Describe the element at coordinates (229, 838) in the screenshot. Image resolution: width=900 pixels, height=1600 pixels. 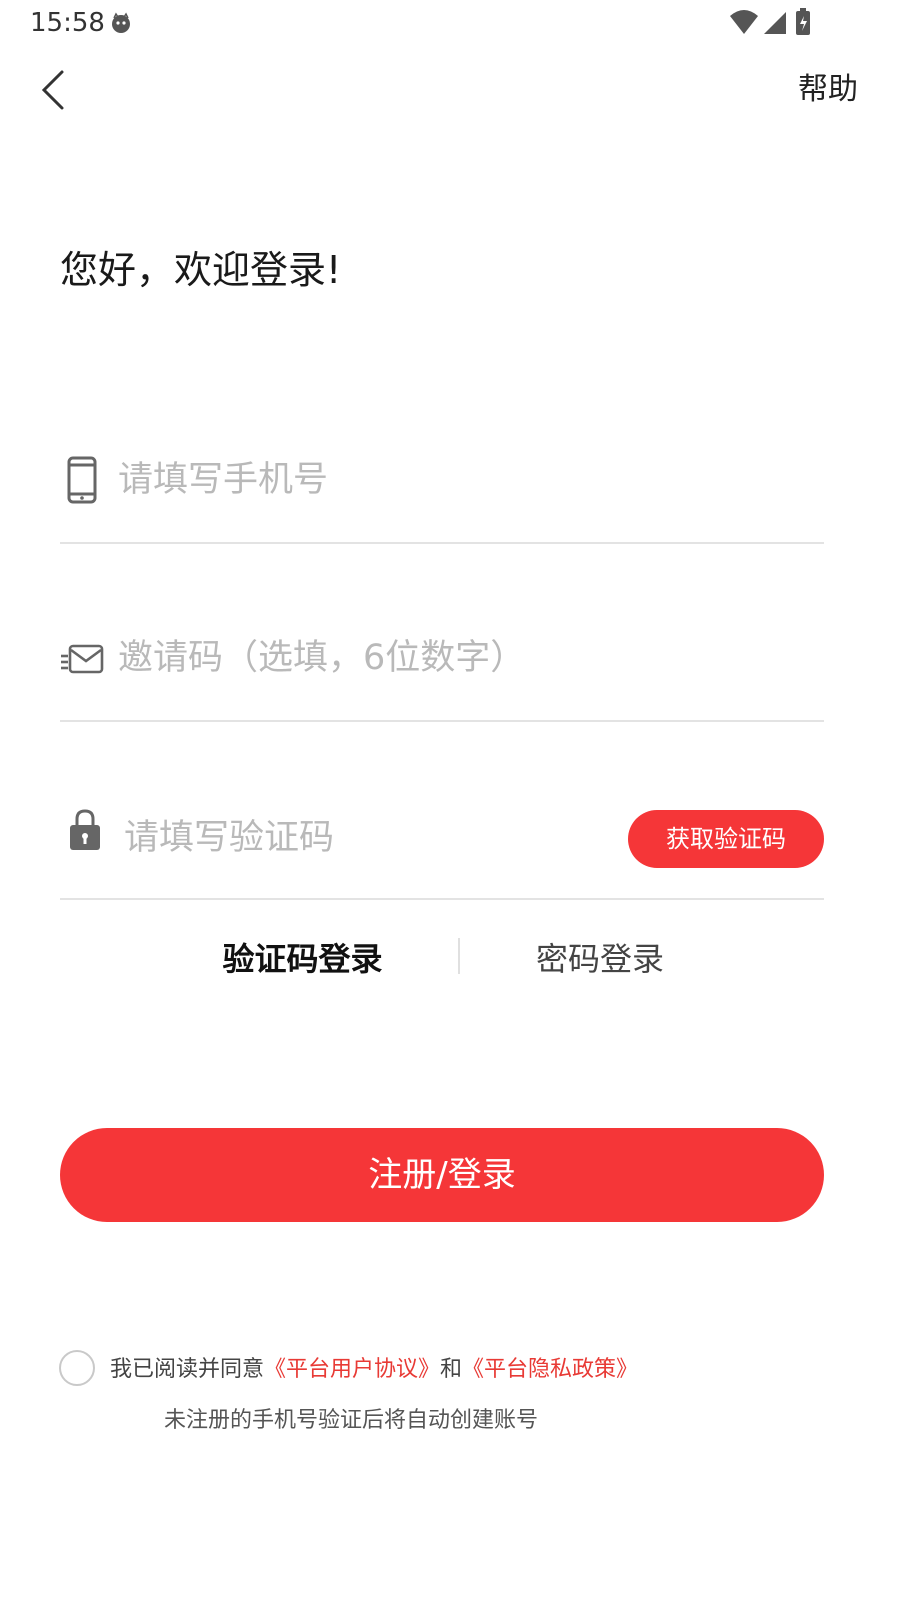
I see `verify-code-input: 请填写验证码` at that location.